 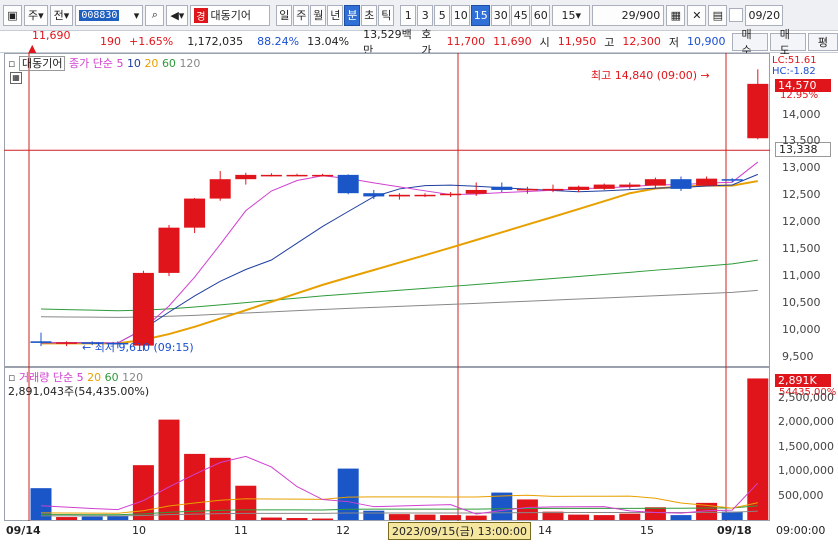 What do you see at coordinates (794, 60) in the screenshot?
I see `lc-label: LC:51.61` at bounding box center [794, 60].